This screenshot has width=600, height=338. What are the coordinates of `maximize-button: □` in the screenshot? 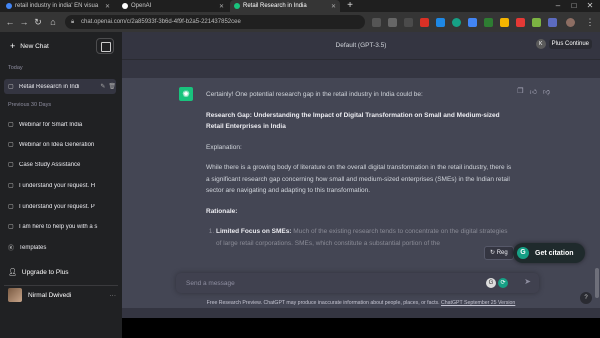 It's located at (574, 6).